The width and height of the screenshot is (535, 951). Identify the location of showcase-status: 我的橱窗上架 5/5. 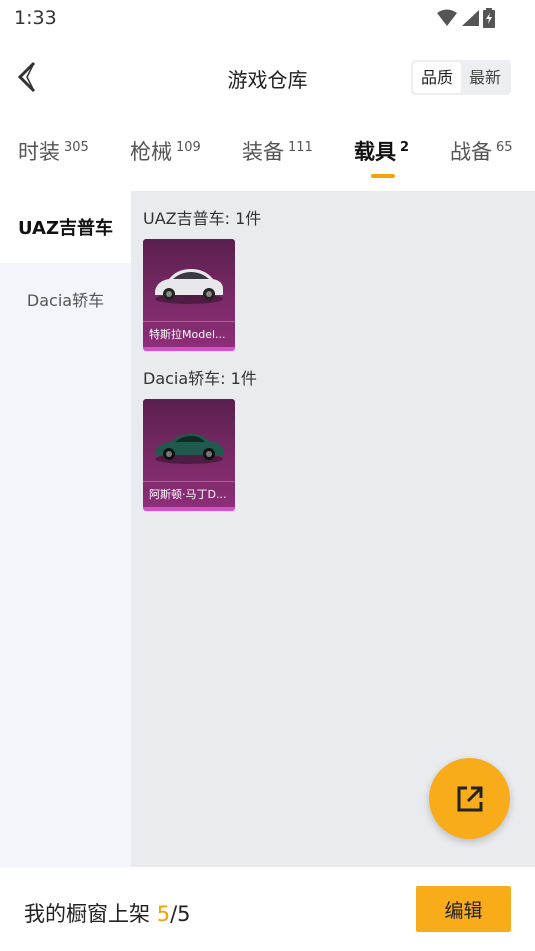
(107, 913).